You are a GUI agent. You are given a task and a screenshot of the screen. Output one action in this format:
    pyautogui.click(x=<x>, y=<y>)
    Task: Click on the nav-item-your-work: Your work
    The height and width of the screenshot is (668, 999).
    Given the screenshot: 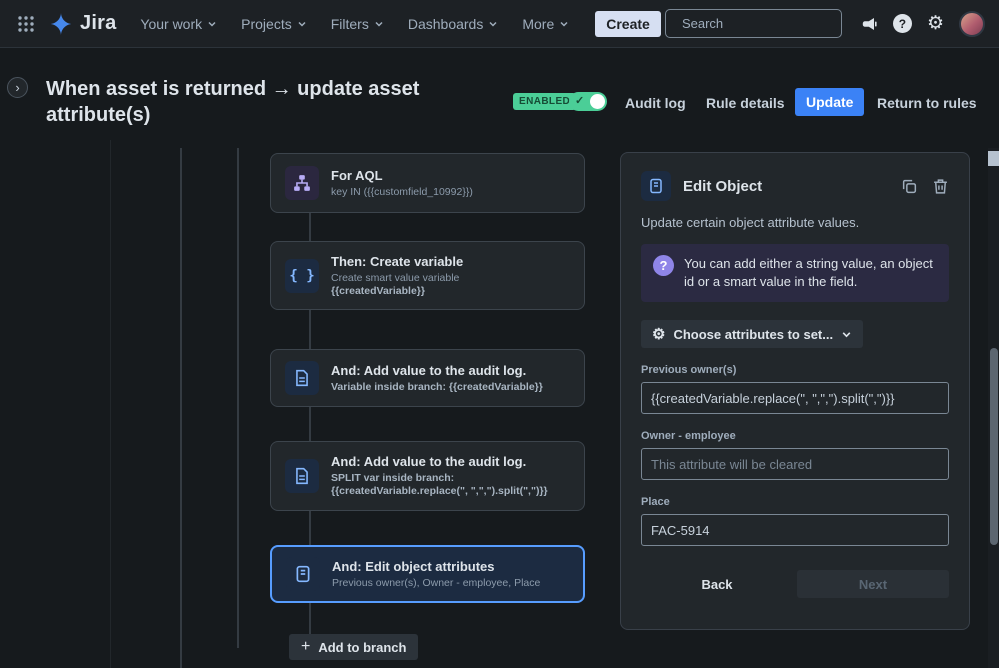 What is the action you would take?
    pyautogui.click(x=178, y=24)
    